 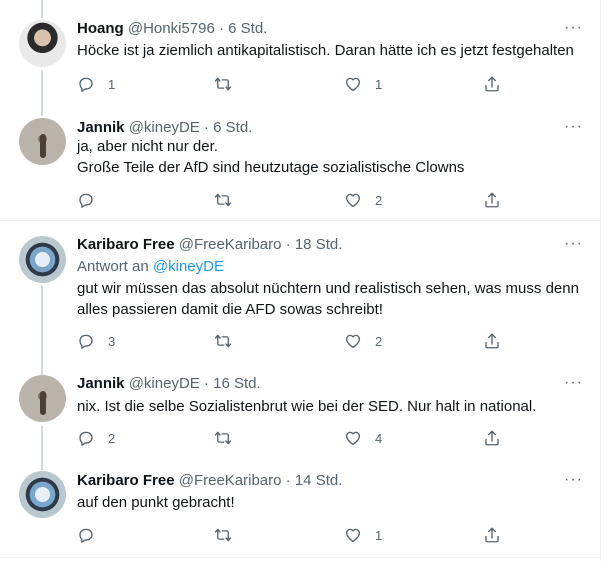 What do you see at coordinates (112, 438) in the screenshot?
I see `reply-count: 2` at bounding box center [112, 438].